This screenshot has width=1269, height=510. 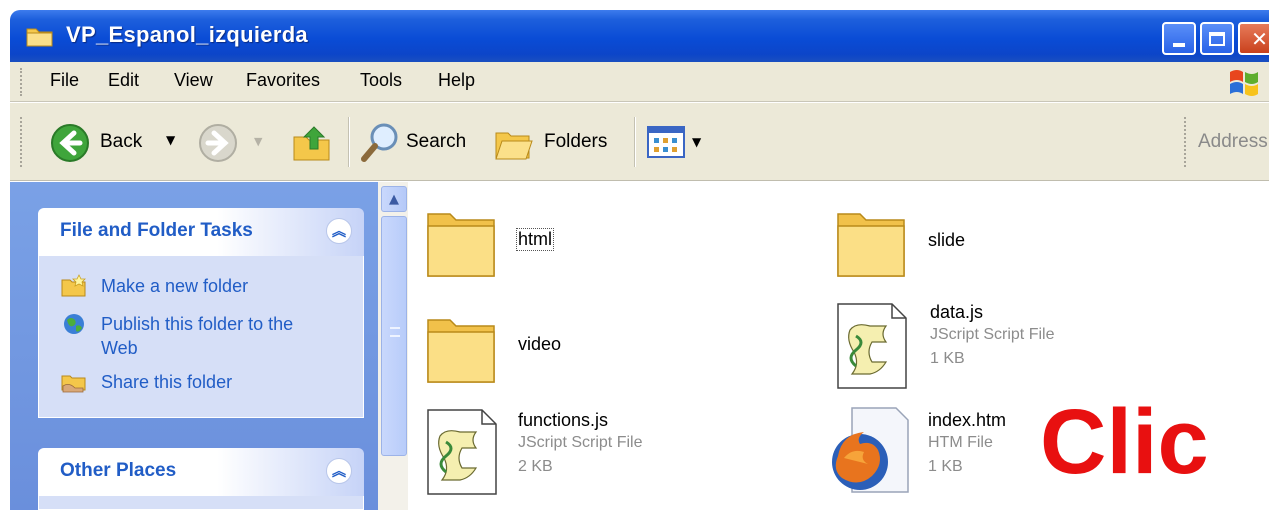 What do you see at coordinates (540, 344) in the screenshot?
I see `file-name: video` at bounding box center [540, 344].